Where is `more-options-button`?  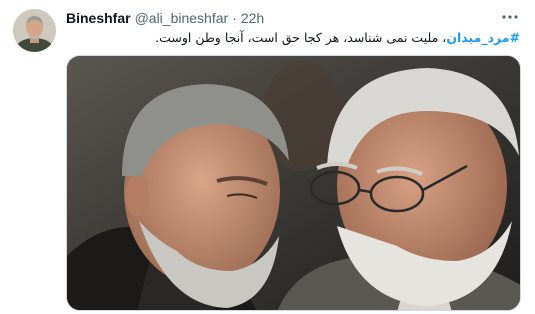 more-options-button is located at coordinates (510, 17).